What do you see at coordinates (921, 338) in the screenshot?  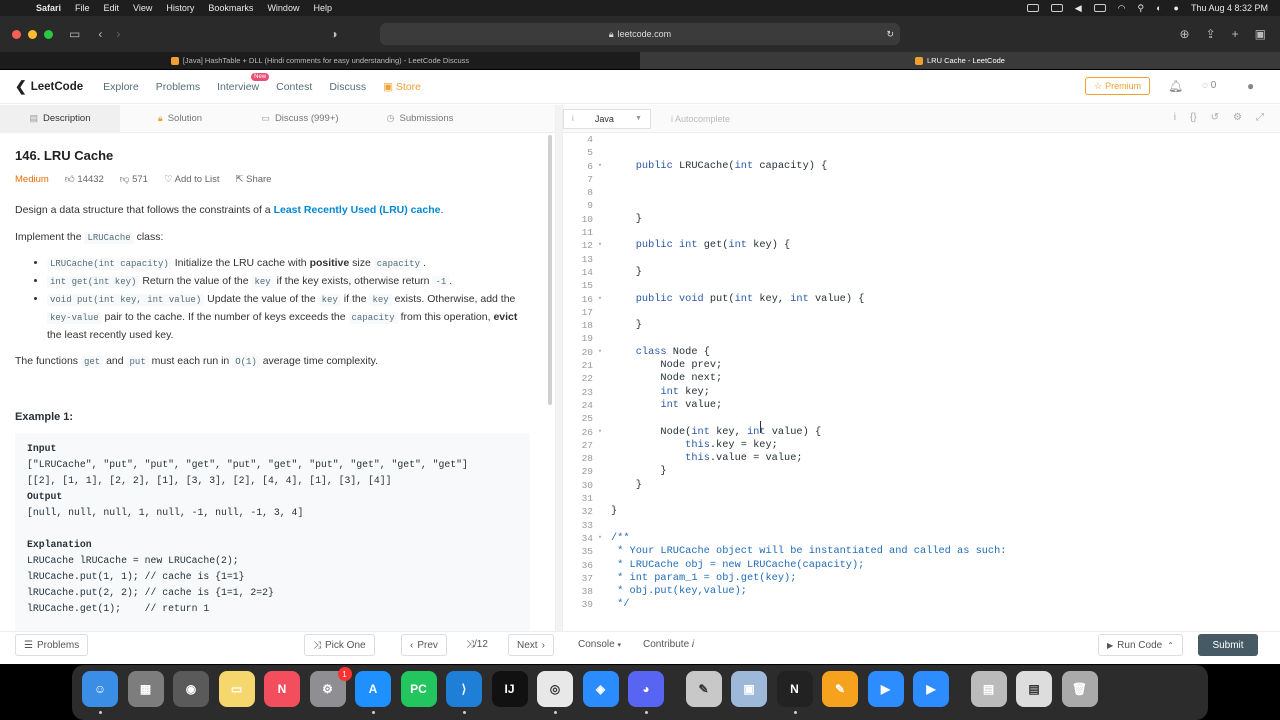 I see `code-line: 19` at bounding box center [921, 338].